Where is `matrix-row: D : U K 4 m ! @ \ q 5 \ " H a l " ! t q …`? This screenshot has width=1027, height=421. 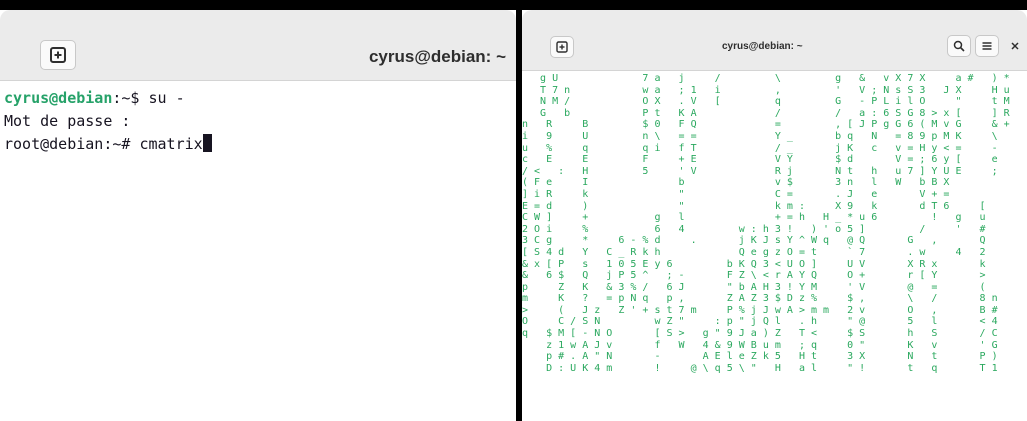 matrix-row: D : U K 4 m ! @ \ q 5 \ " H a l " ! t q … is located at coordinates (760, 368).